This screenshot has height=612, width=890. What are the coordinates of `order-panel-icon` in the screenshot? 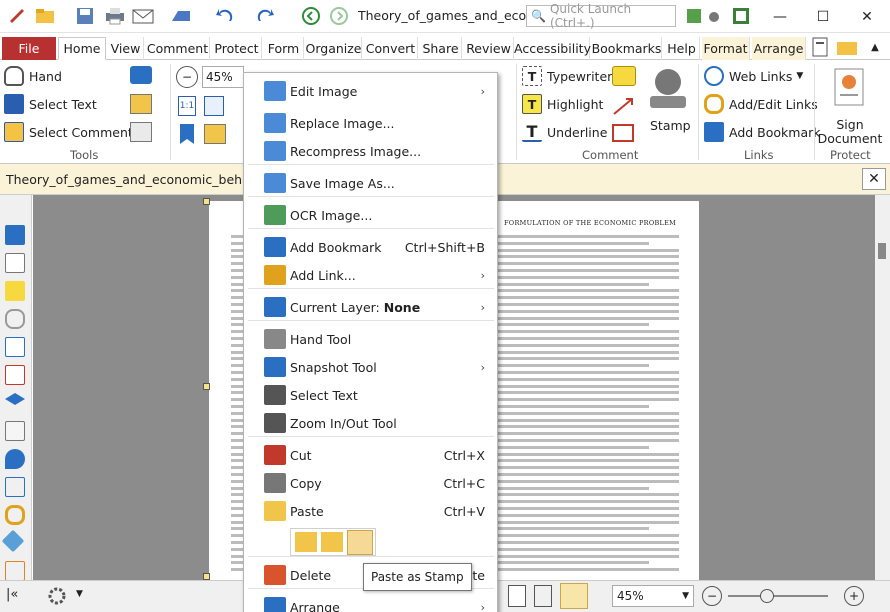 It's located at (15, 571).